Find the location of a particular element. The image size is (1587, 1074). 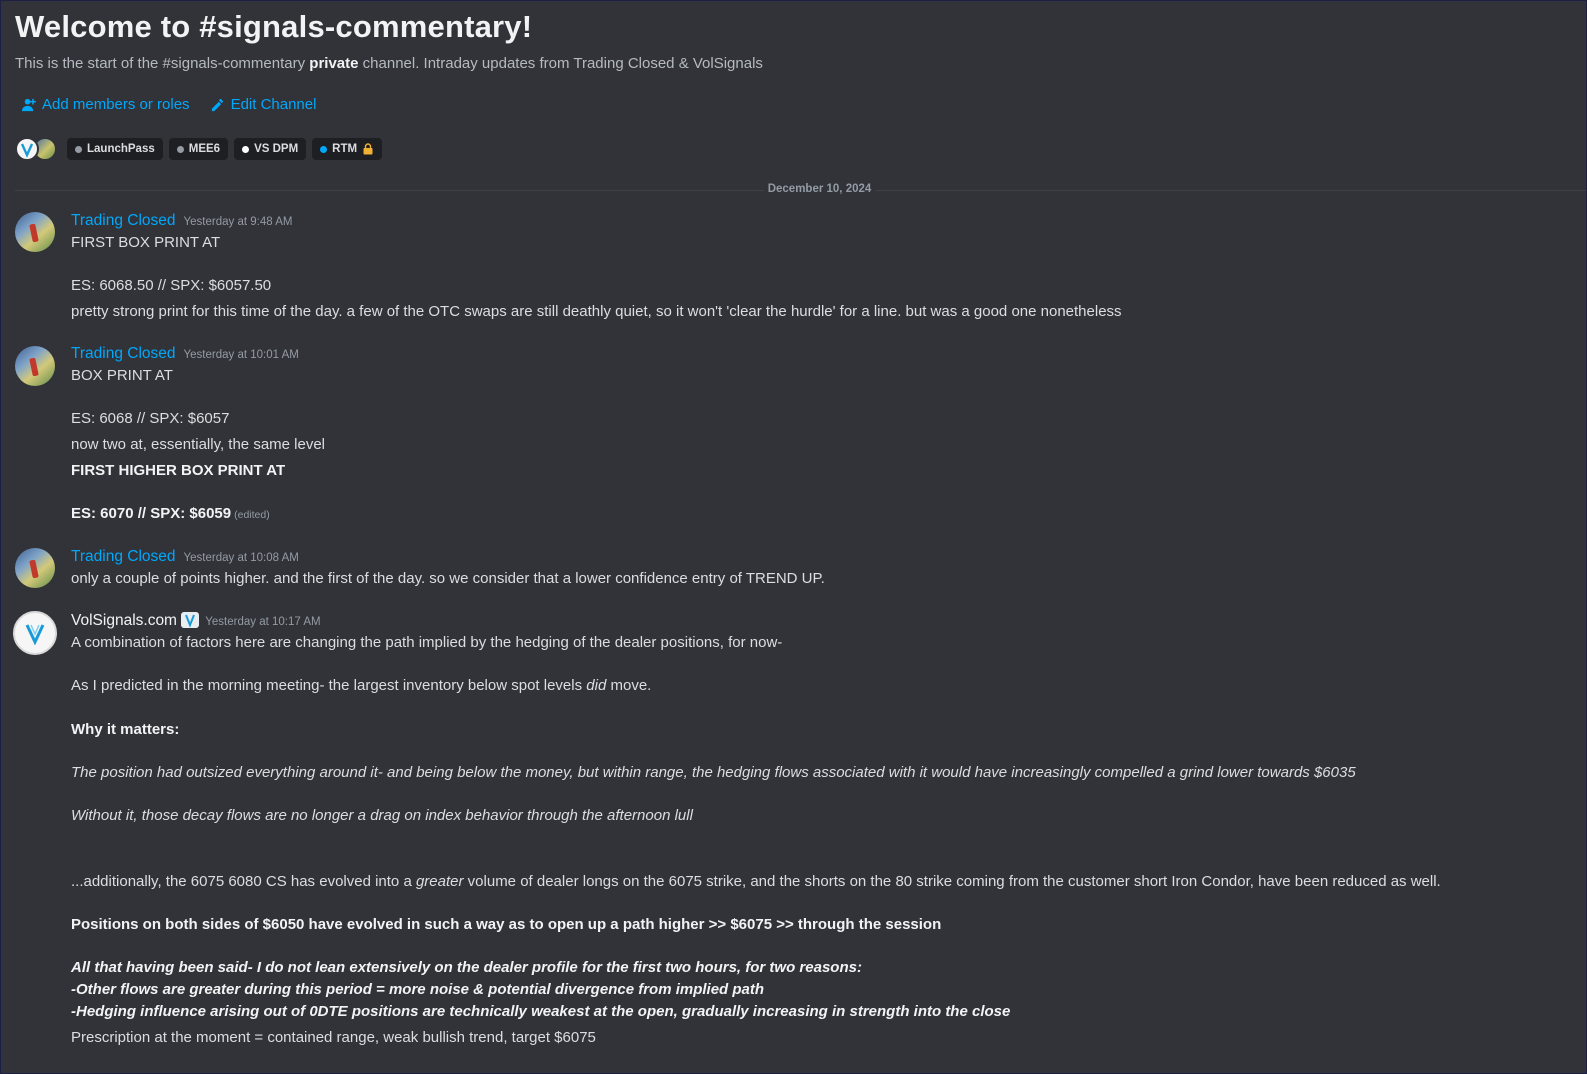

edit-channel-button: Edit Channel is located at coordinates (263, 104).